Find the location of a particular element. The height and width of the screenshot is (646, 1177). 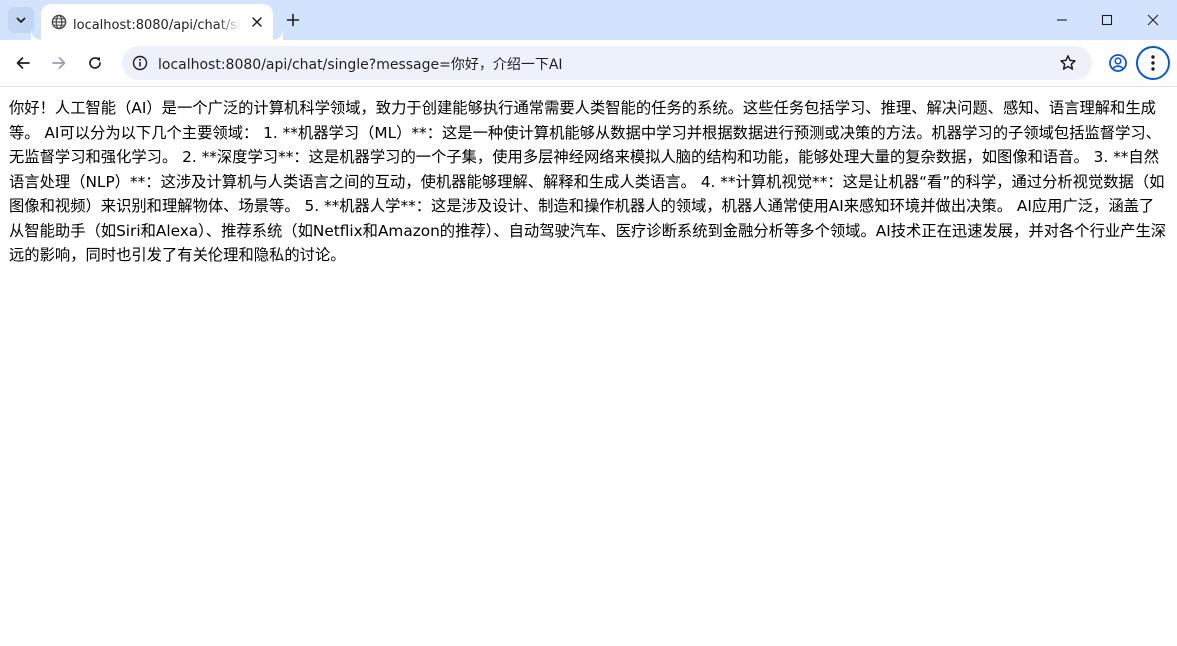

maximize-icon is located at coordinates (1107, 20).